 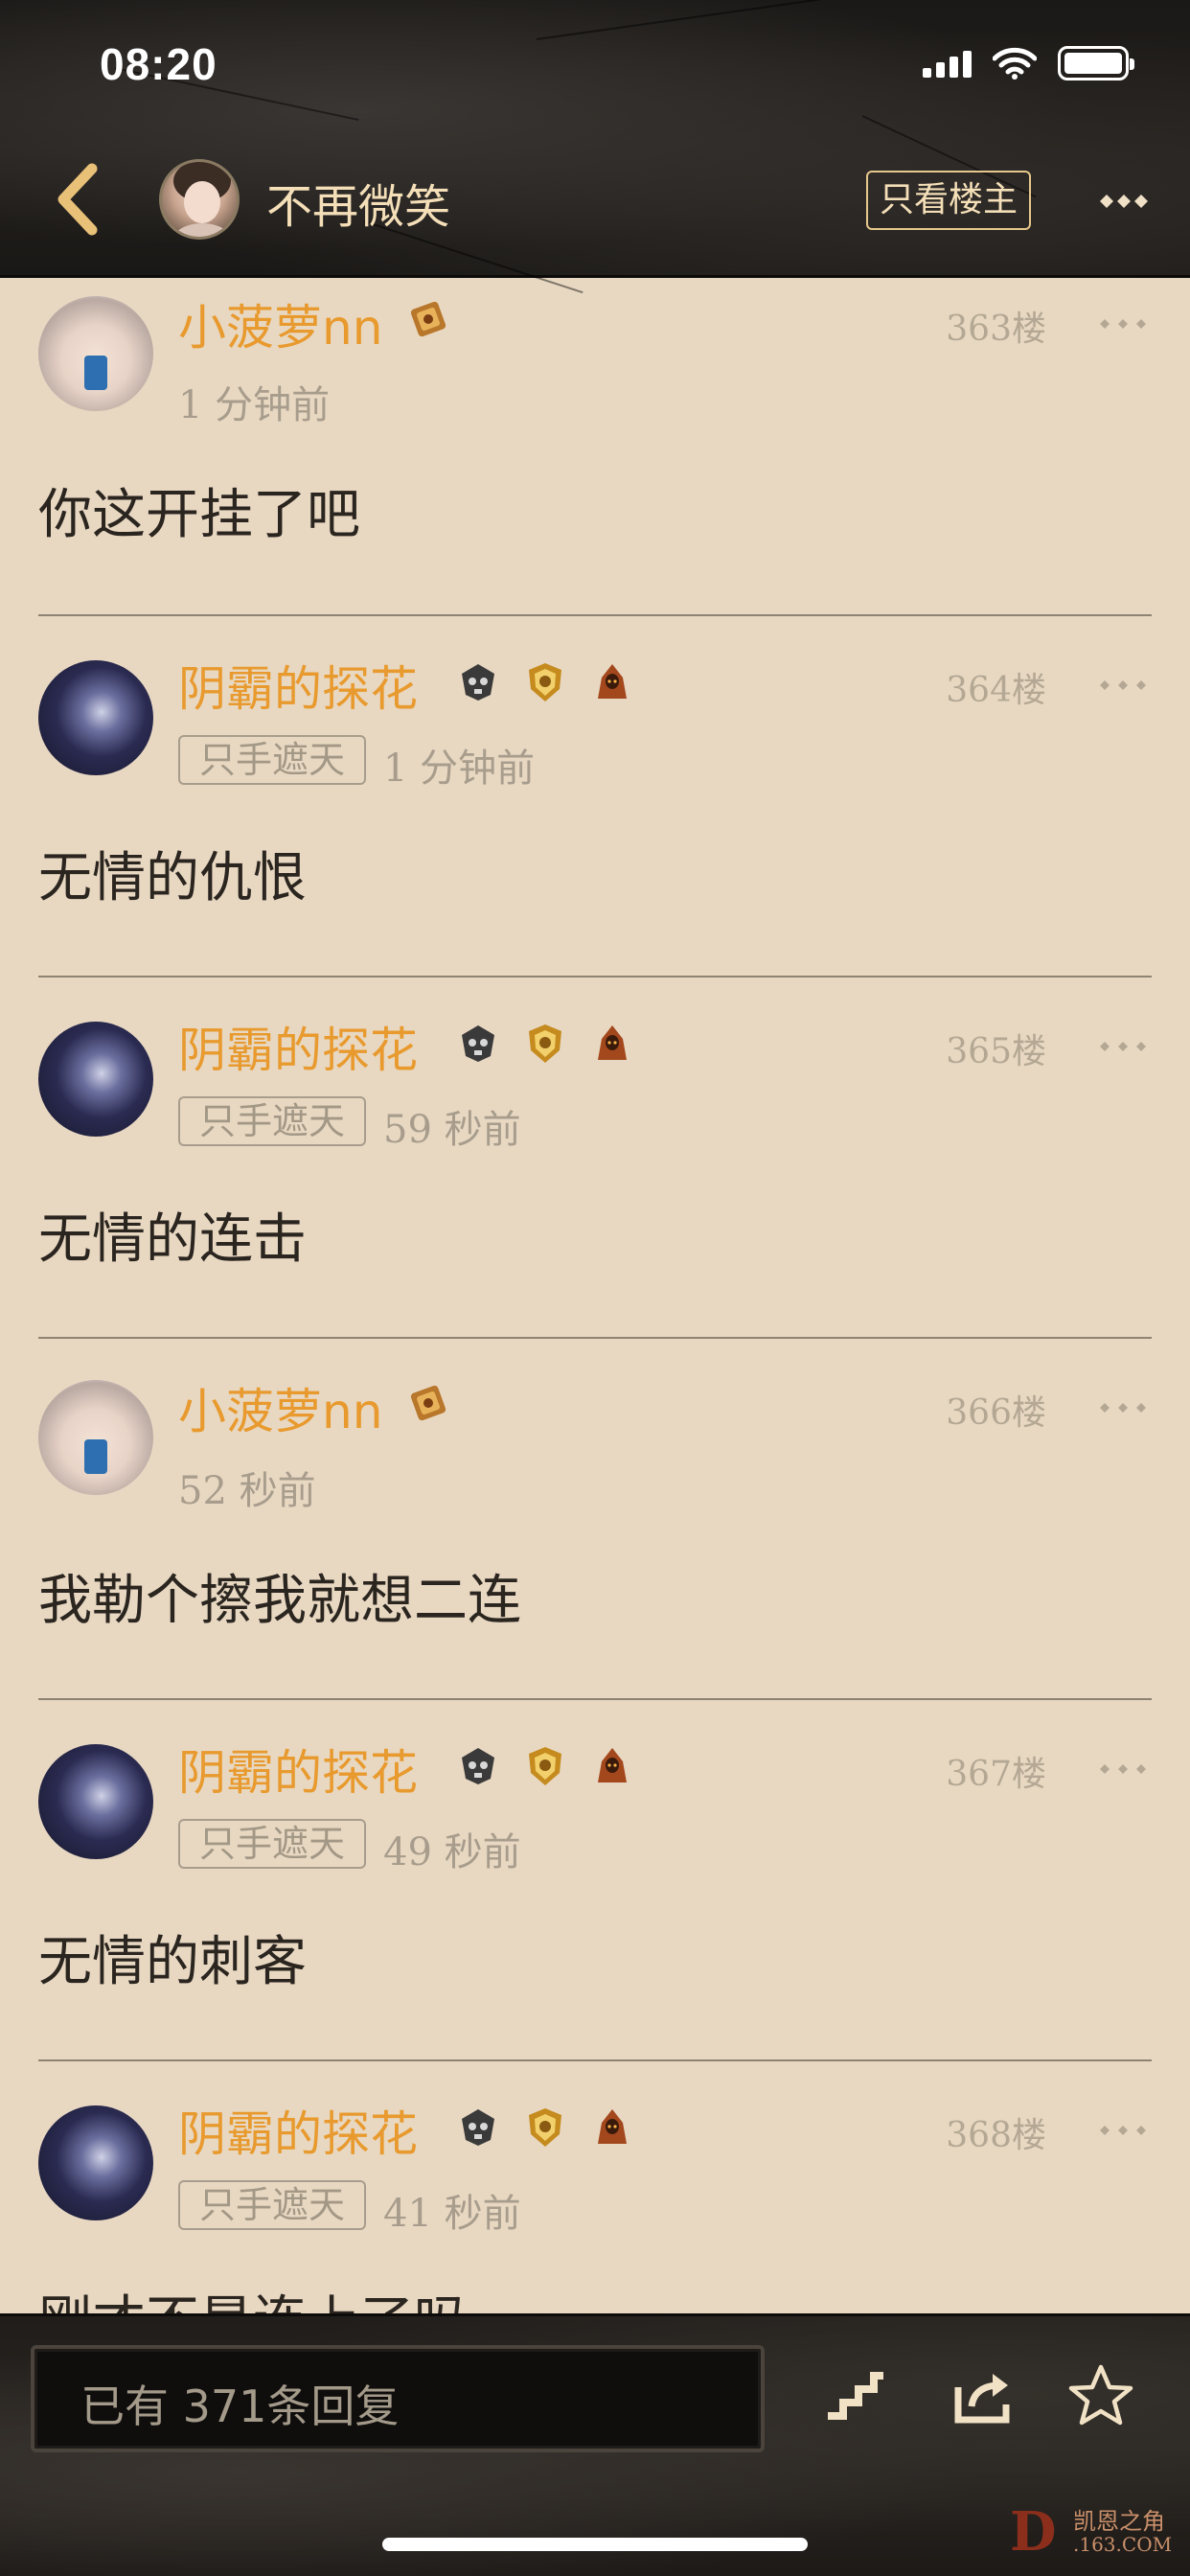 What do you see at coordinates (996, 329) in the screenshot?
I see `floor-number: 363楼` at bounding box center [996, 329].